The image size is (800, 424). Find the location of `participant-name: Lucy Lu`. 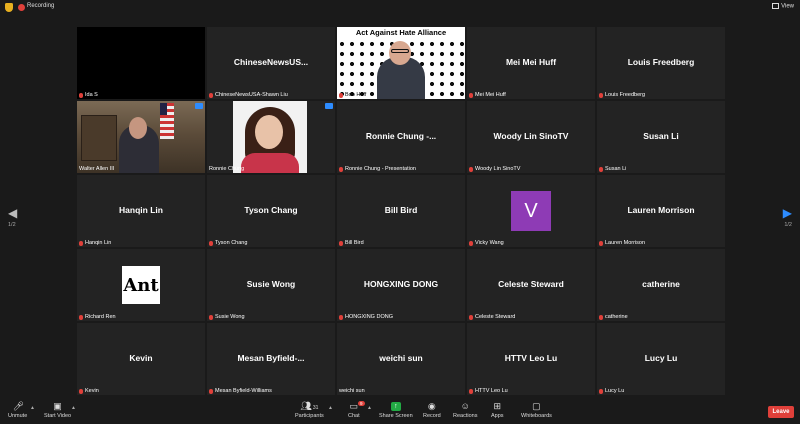

participant-name: Lucy Lu is located at coordinates (661, 358).